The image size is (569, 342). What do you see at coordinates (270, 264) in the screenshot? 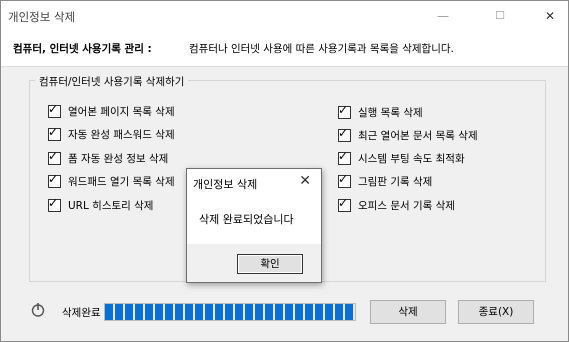
I see `ok-button: 확인` at bounding box center [270, 264].